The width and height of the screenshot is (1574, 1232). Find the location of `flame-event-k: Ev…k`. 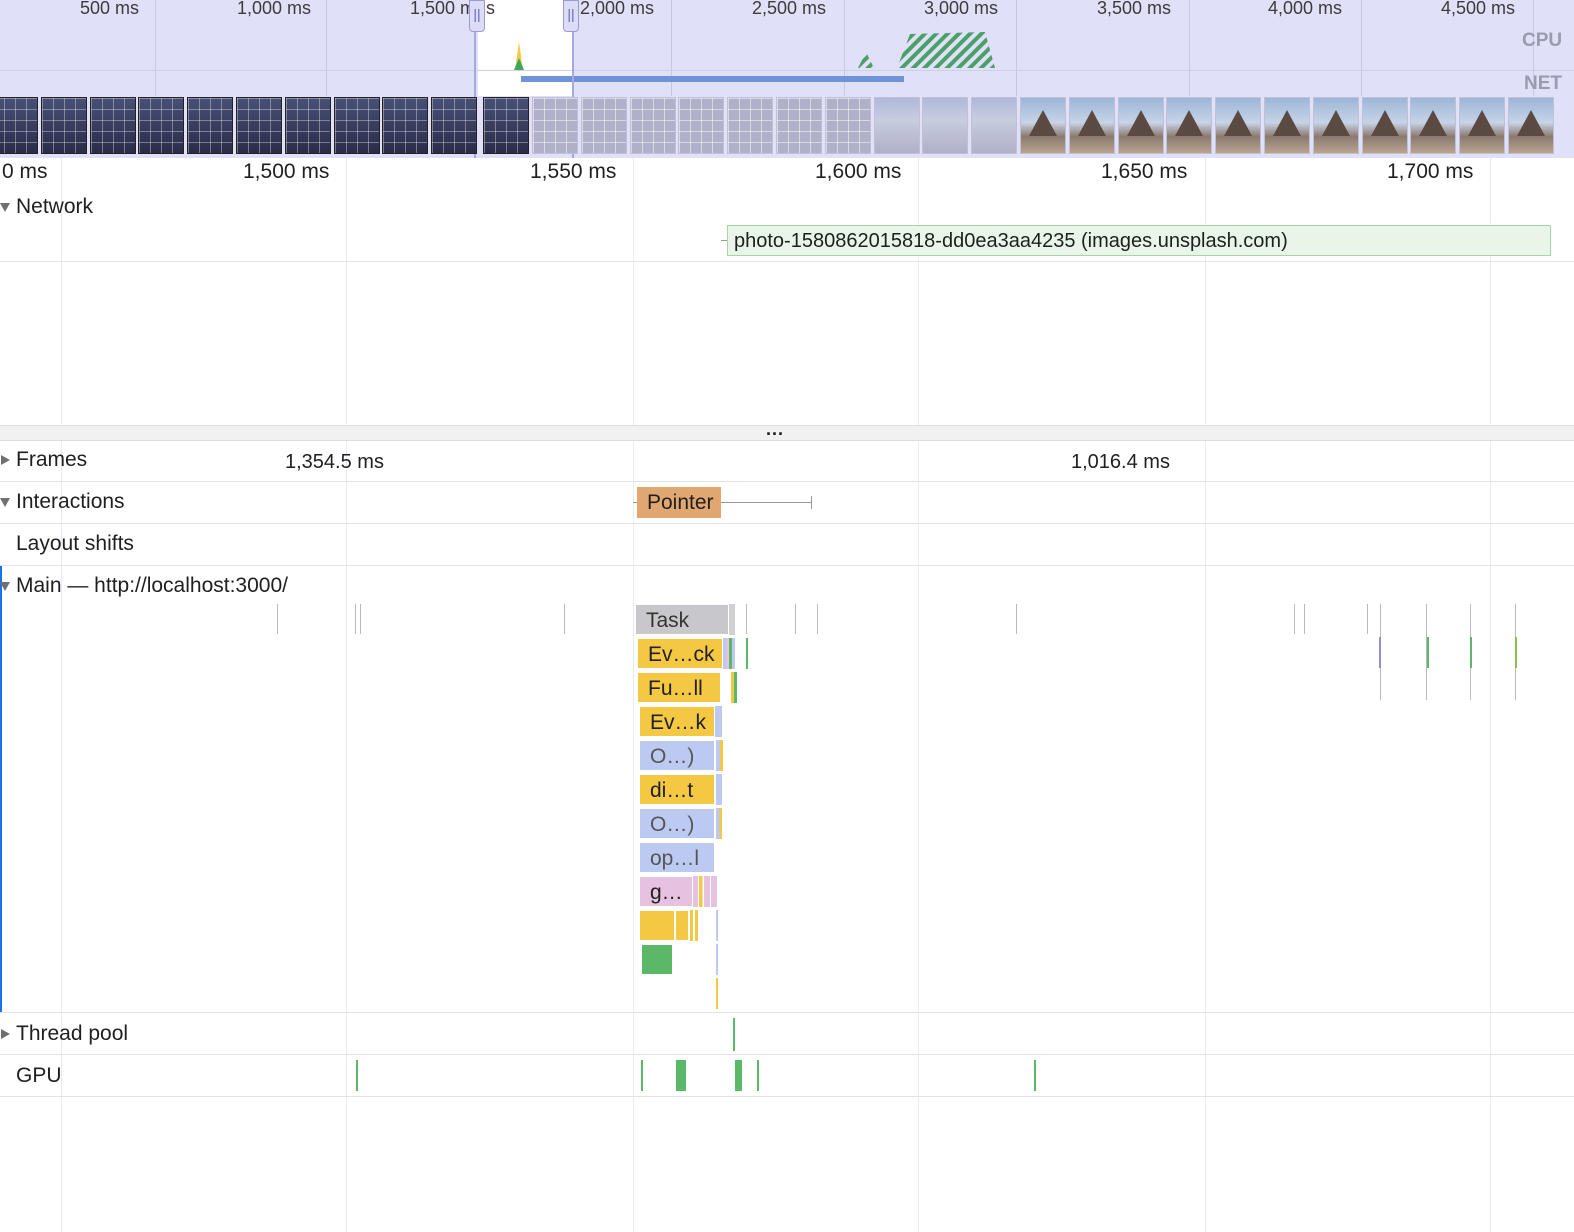

flame-event-k: Ev…k is located at coordinates (677, 721).